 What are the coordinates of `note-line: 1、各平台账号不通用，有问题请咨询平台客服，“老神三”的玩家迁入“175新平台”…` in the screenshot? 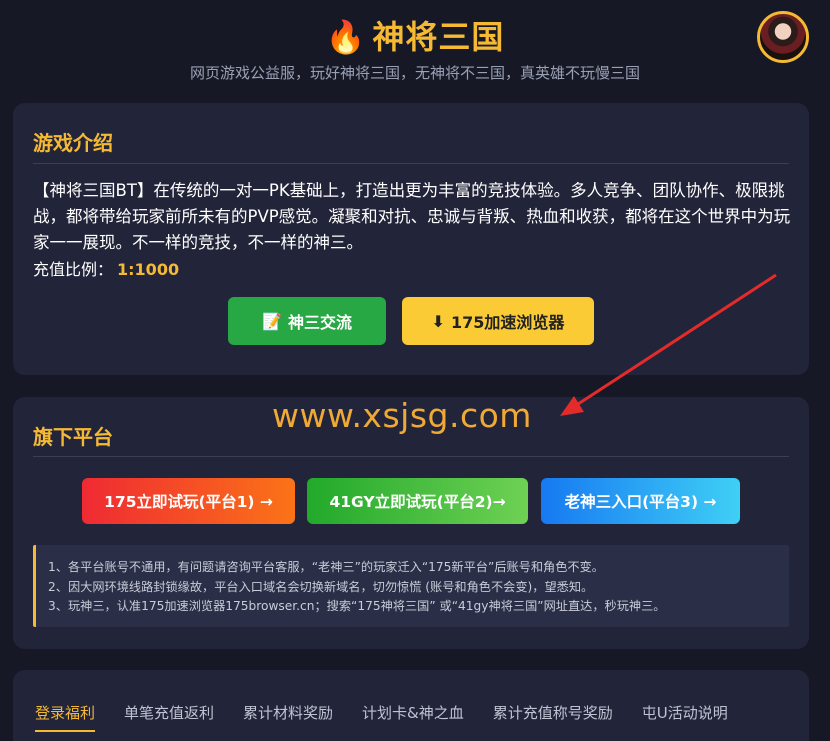 It's located at (326, 567).